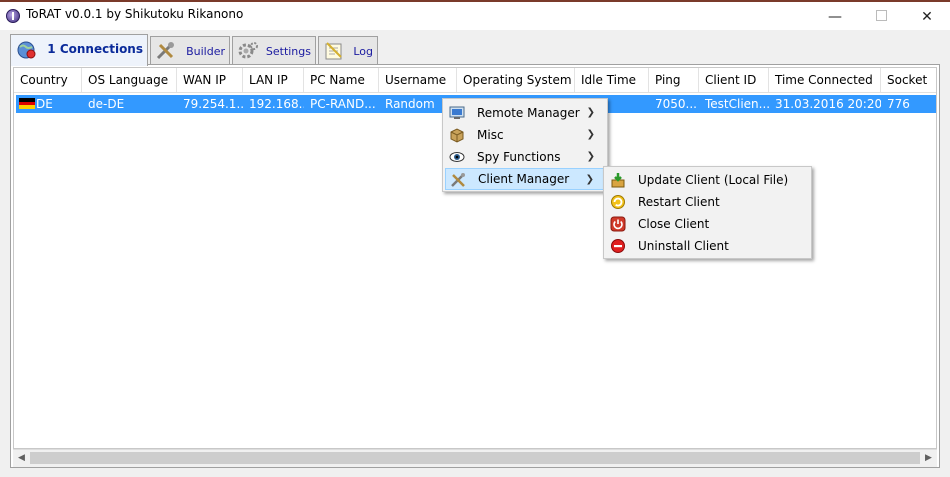  I want to click on cell-time-connected: 31.03.2016 20:20:26, so click(828, 104).